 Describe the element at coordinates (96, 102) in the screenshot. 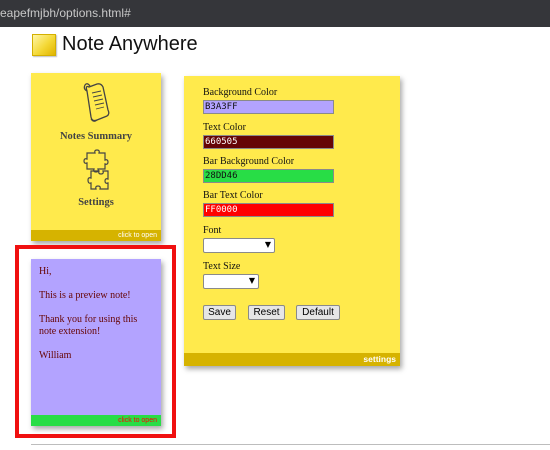

I see `notes-summary-icon` at that location.